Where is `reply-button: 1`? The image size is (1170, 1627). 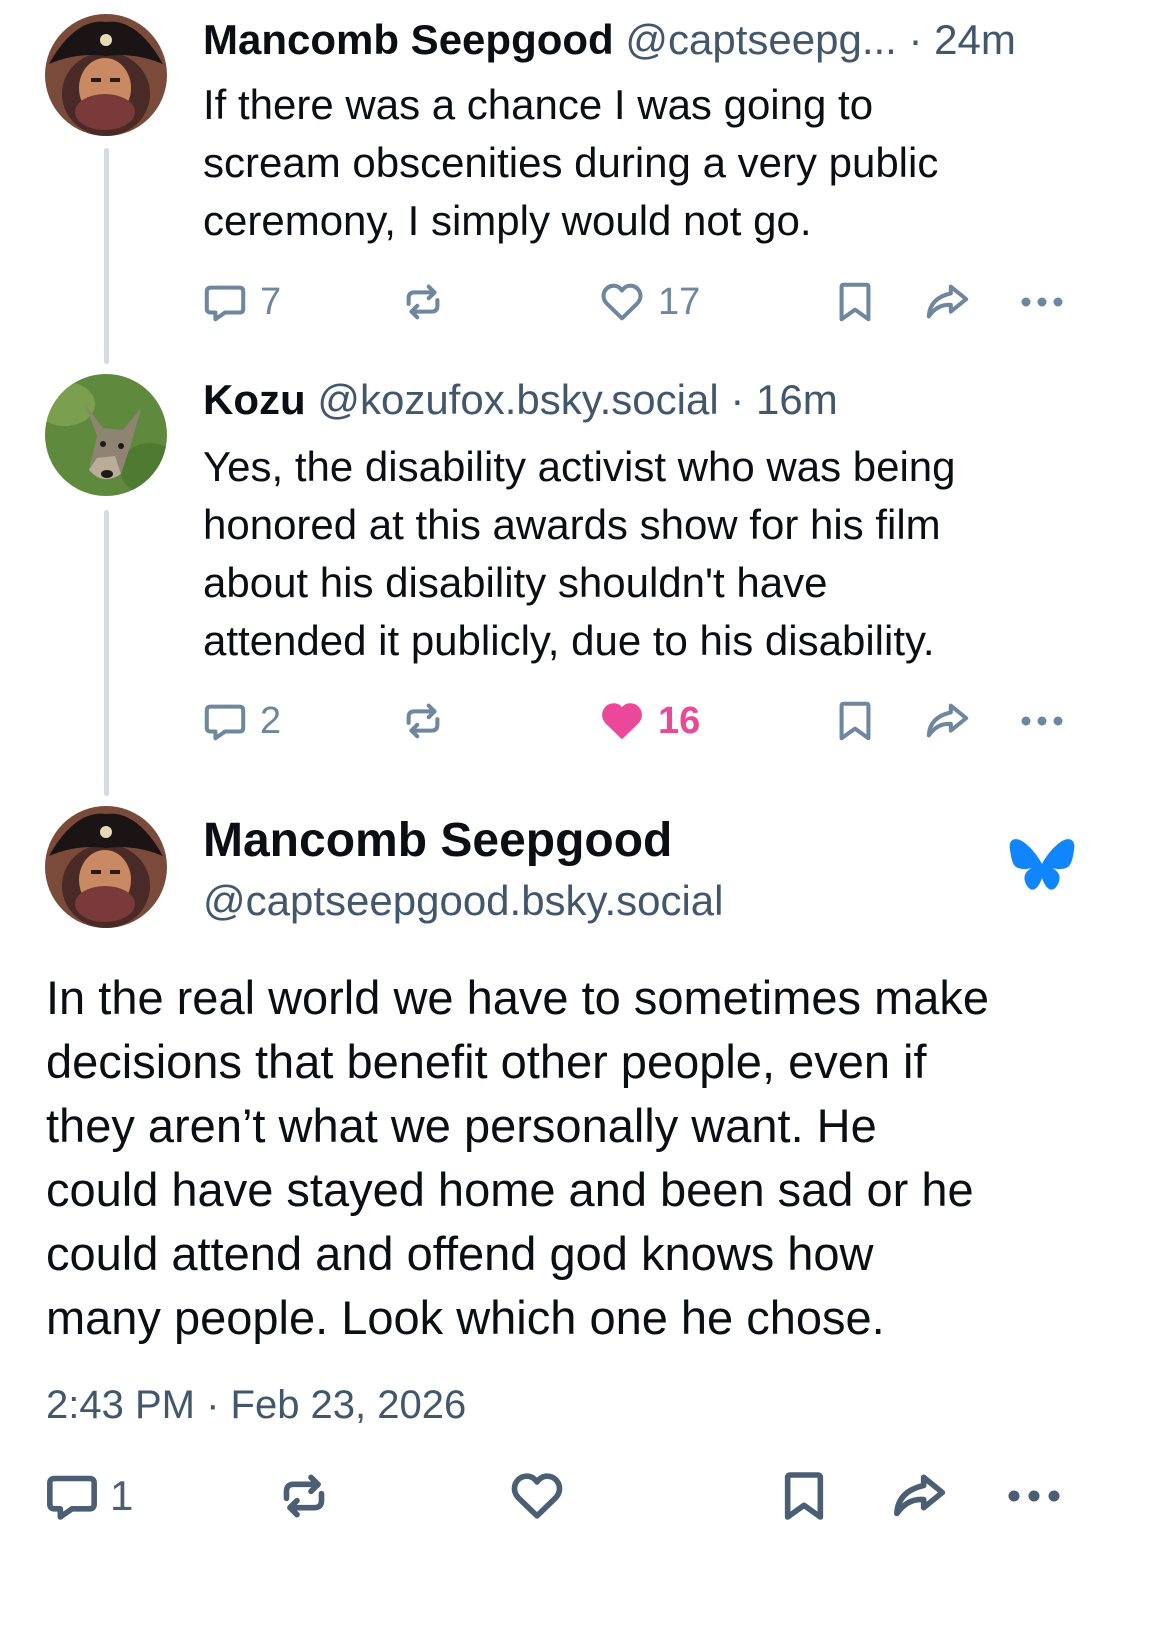
reply-button: 1 is located at coordinates (88, 1496).